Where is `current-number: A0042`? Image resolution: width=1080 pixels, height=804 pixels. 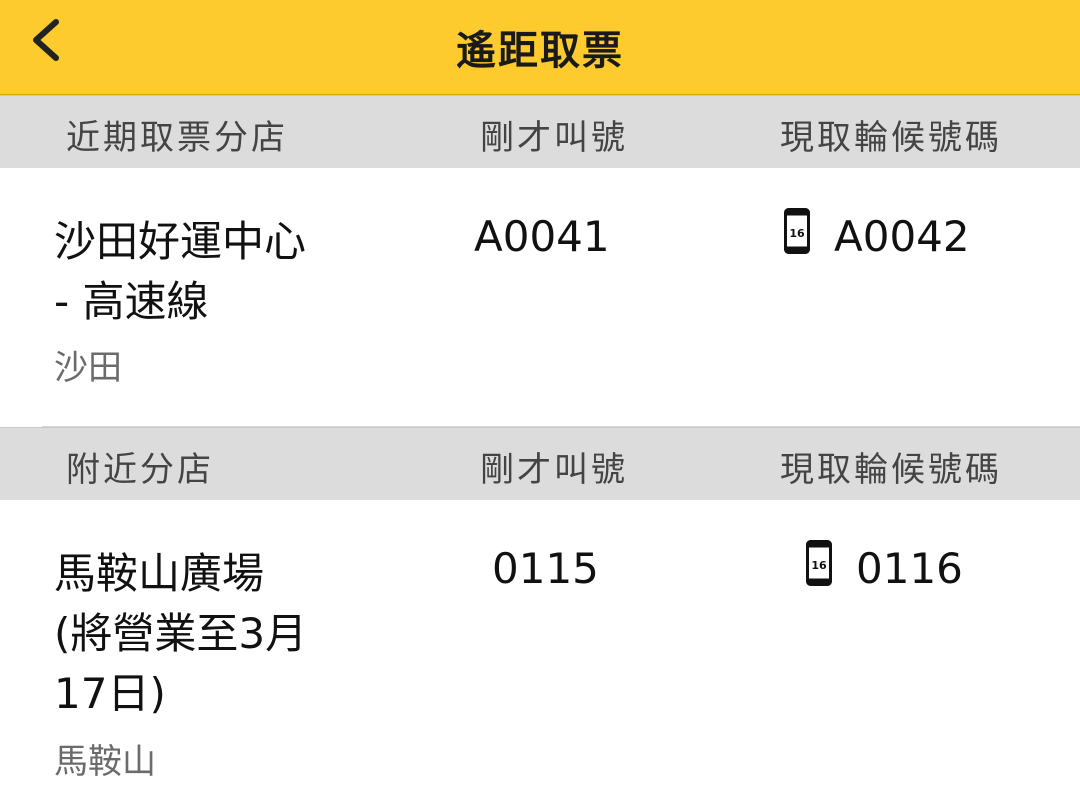 current-number: A0042 is located at coordinates (902, 236).